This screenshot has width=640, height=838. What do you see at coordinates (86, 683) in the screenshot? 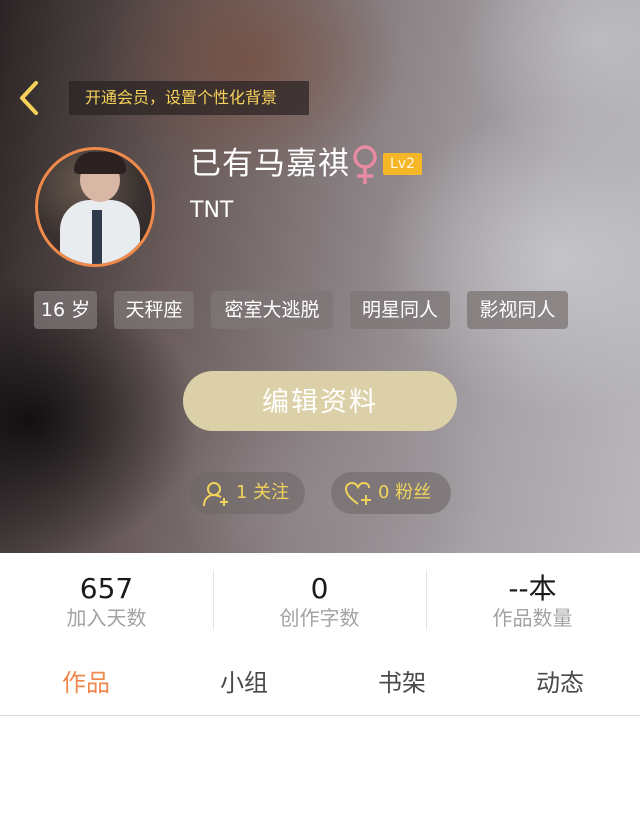
I see `tab-works: 作品` at bounding box center [86, 683].